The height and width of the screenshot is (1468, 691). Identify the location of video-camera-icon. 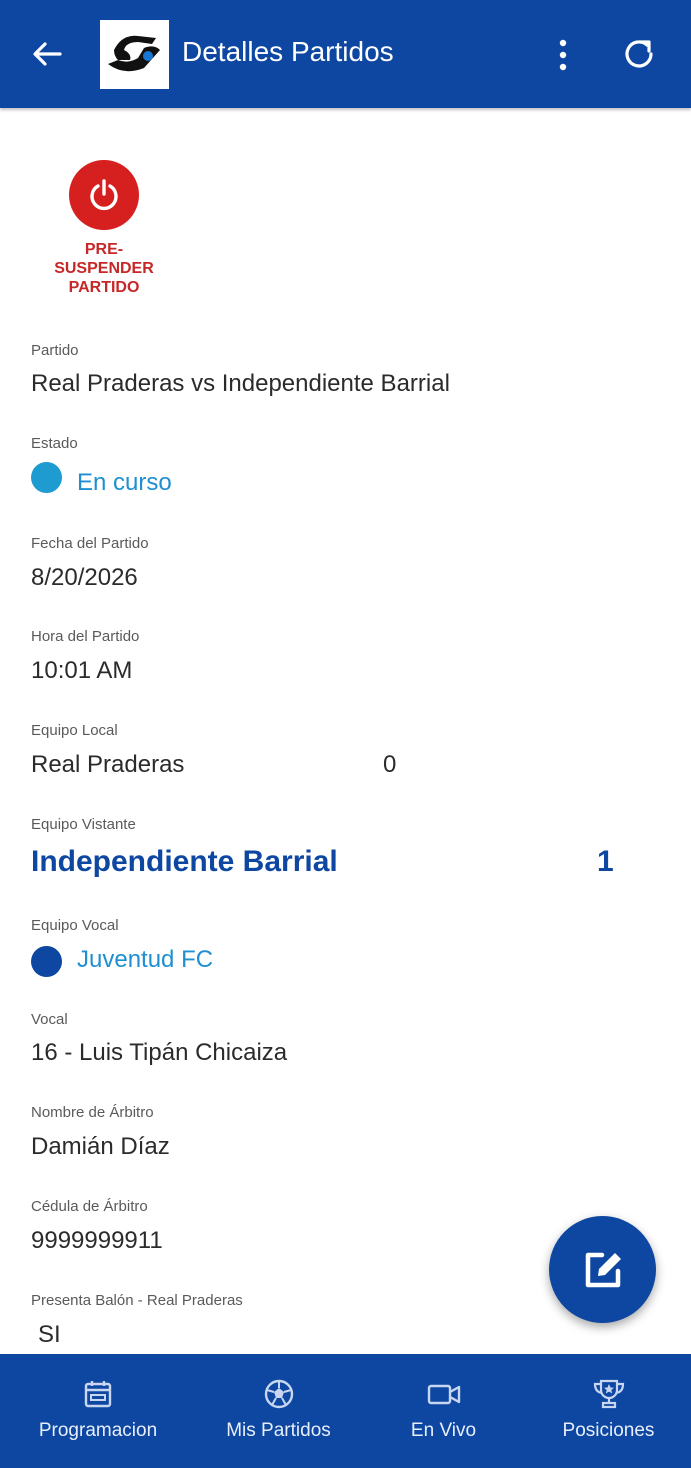
(443, 1394).